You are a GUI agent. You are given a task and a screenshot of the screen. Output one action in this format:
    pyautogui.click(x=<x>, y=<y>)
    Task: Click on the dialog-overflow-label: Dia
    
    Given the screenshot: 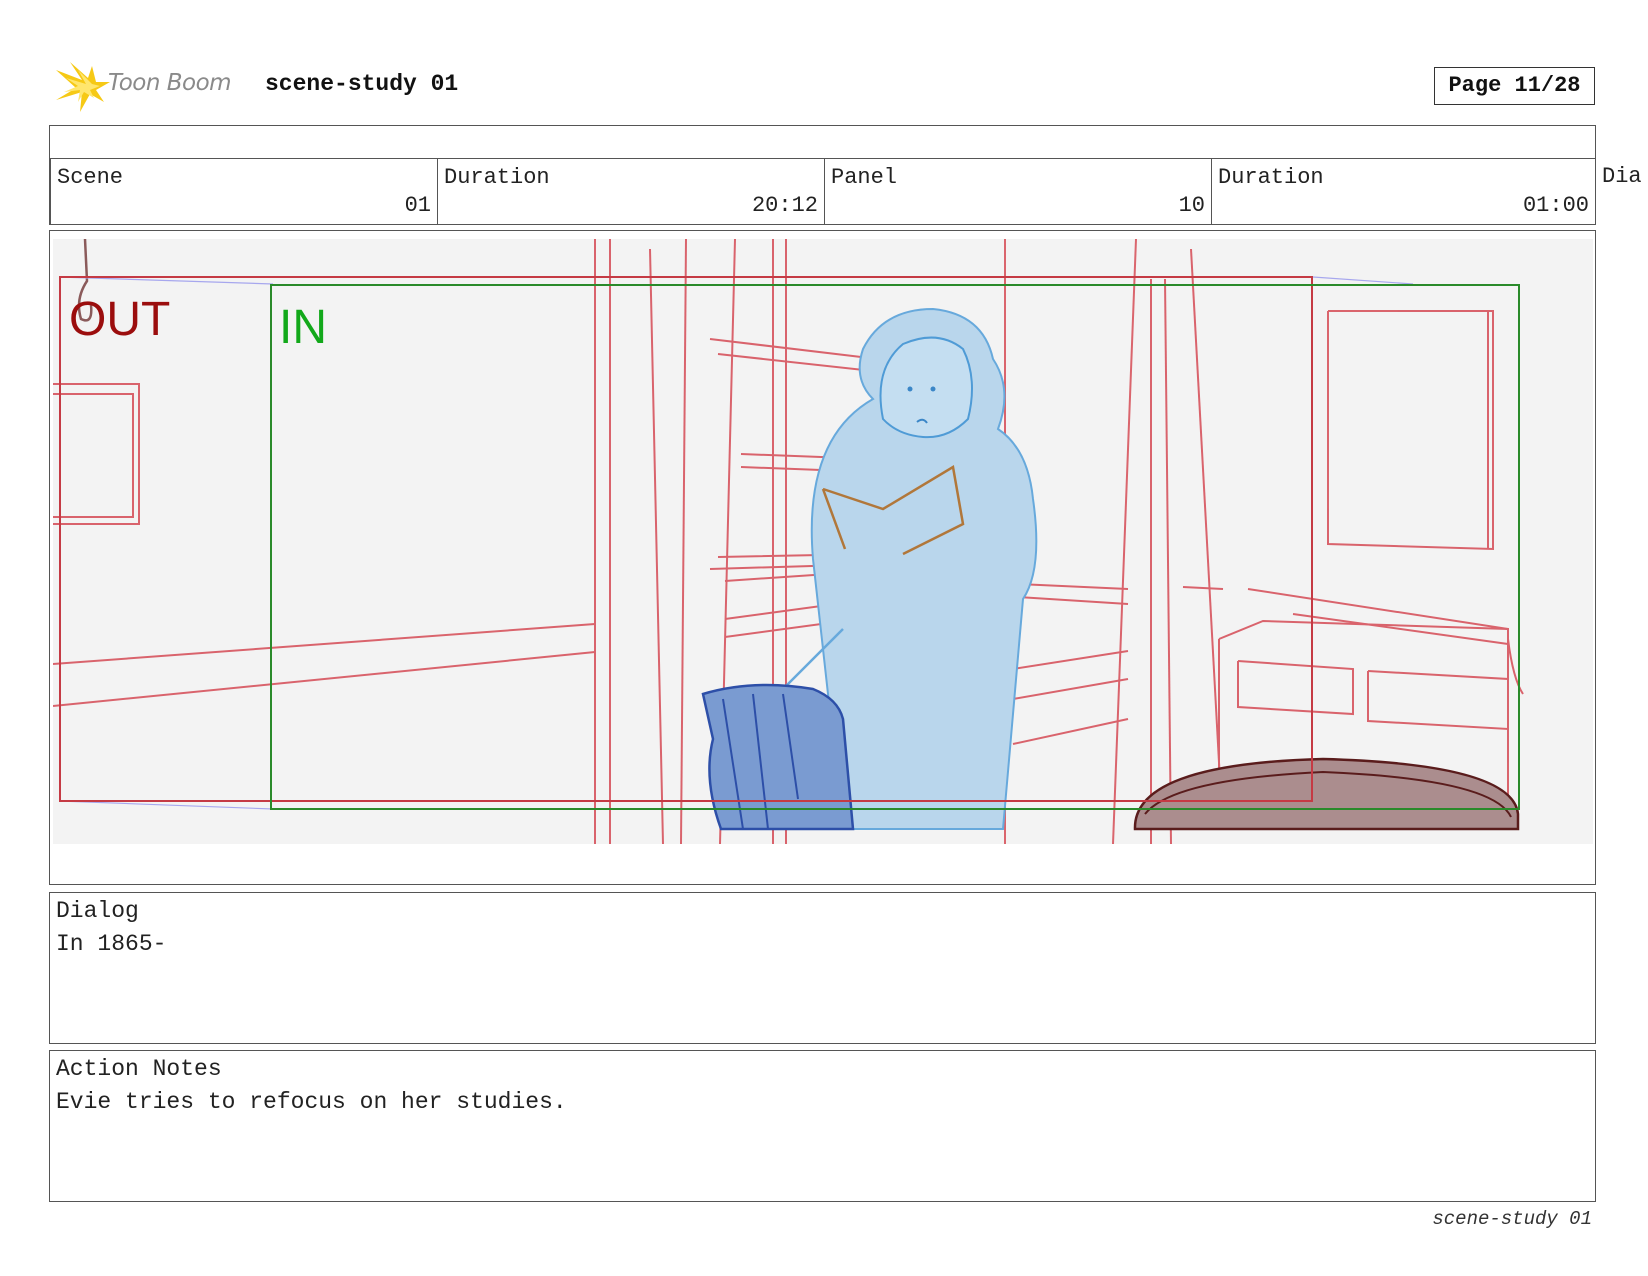 What is the action you would take?
    pyautogui.click(x=1622, y=176)
    